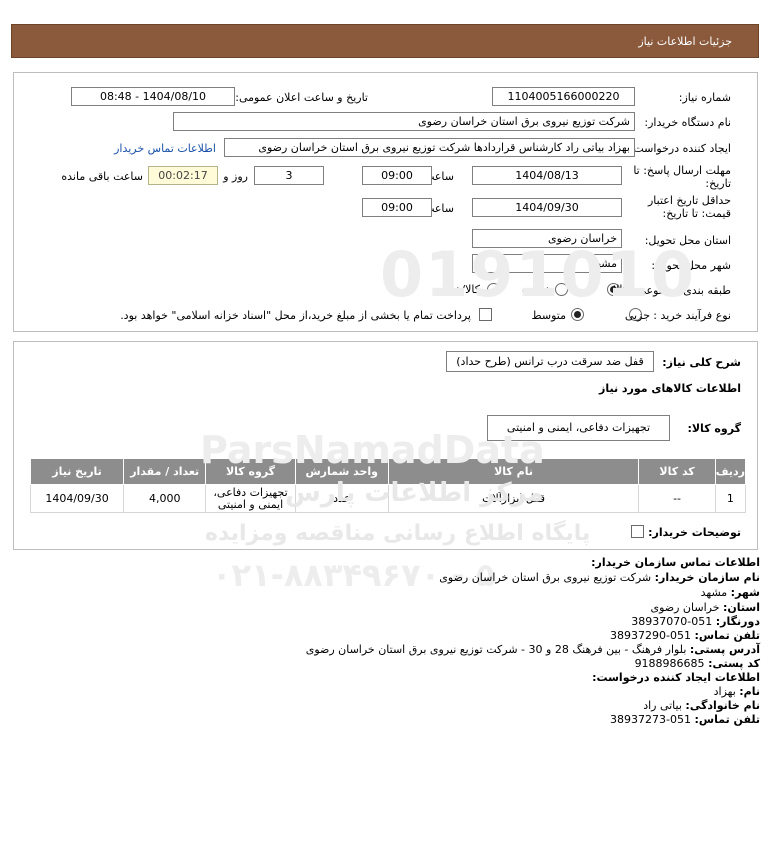  What do you see at coordinates (341, 498) in the screenshot?
I see `cell-unit: عدد` at bounding box center [341, 498].